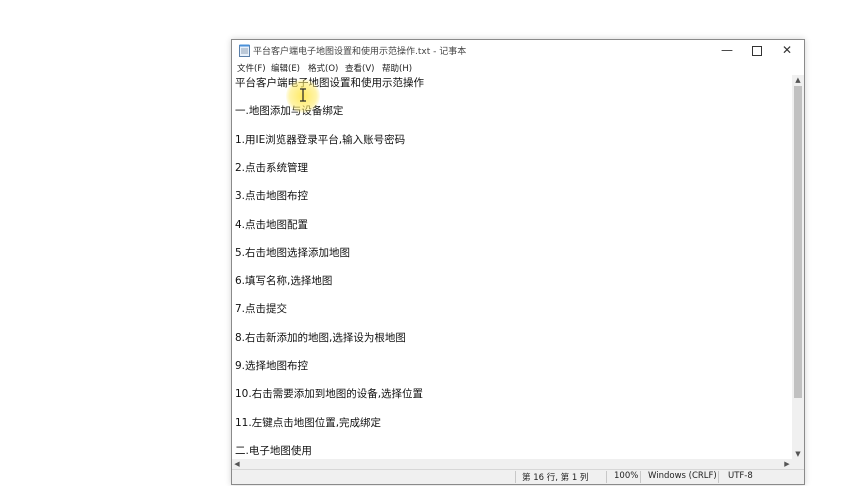 This screenshot has width=864, height=486. What do you see at coordinates (397, 68) in the screenshot?
I see `menu-help: 帮助(H)` at bounding box center [397, 68].